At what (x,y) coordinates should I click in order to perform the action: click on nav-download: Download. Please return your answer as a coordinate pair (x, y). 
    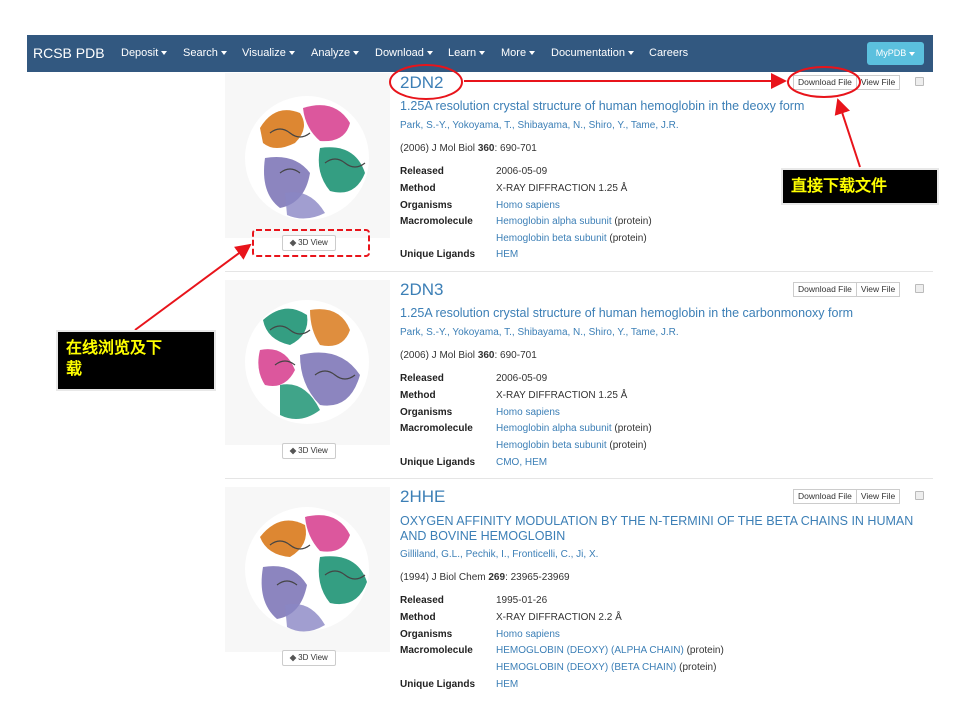
    Looking at the image, I should click on (404, 53).